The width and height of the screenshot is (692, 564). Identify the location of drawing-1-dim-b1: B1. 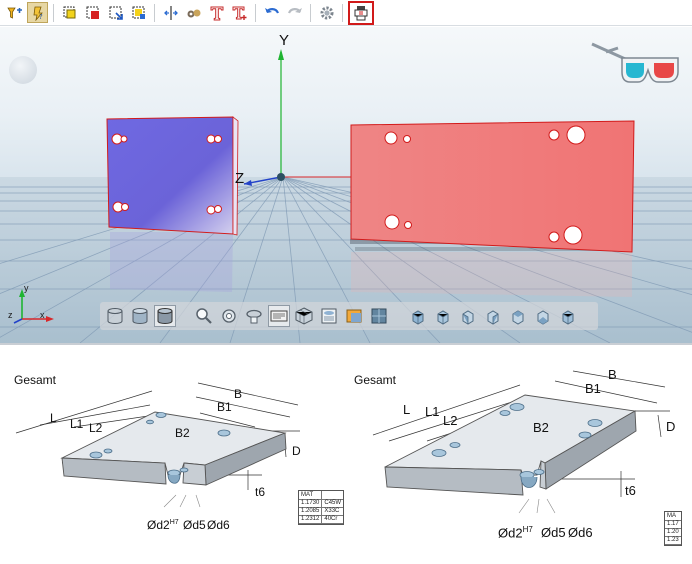
(224, 407).